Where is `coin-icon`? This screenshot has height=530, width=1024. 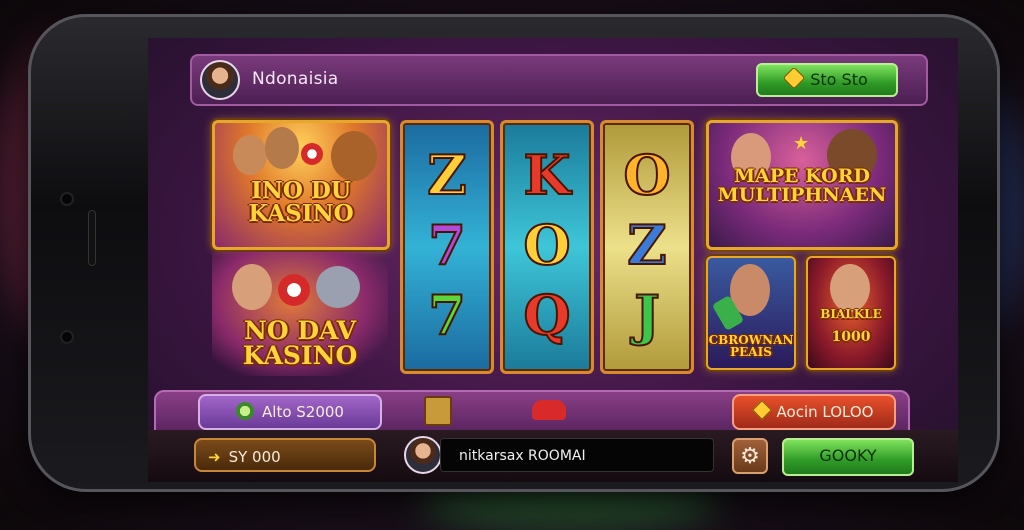 coin-icon is located at coordinates (245, 411).